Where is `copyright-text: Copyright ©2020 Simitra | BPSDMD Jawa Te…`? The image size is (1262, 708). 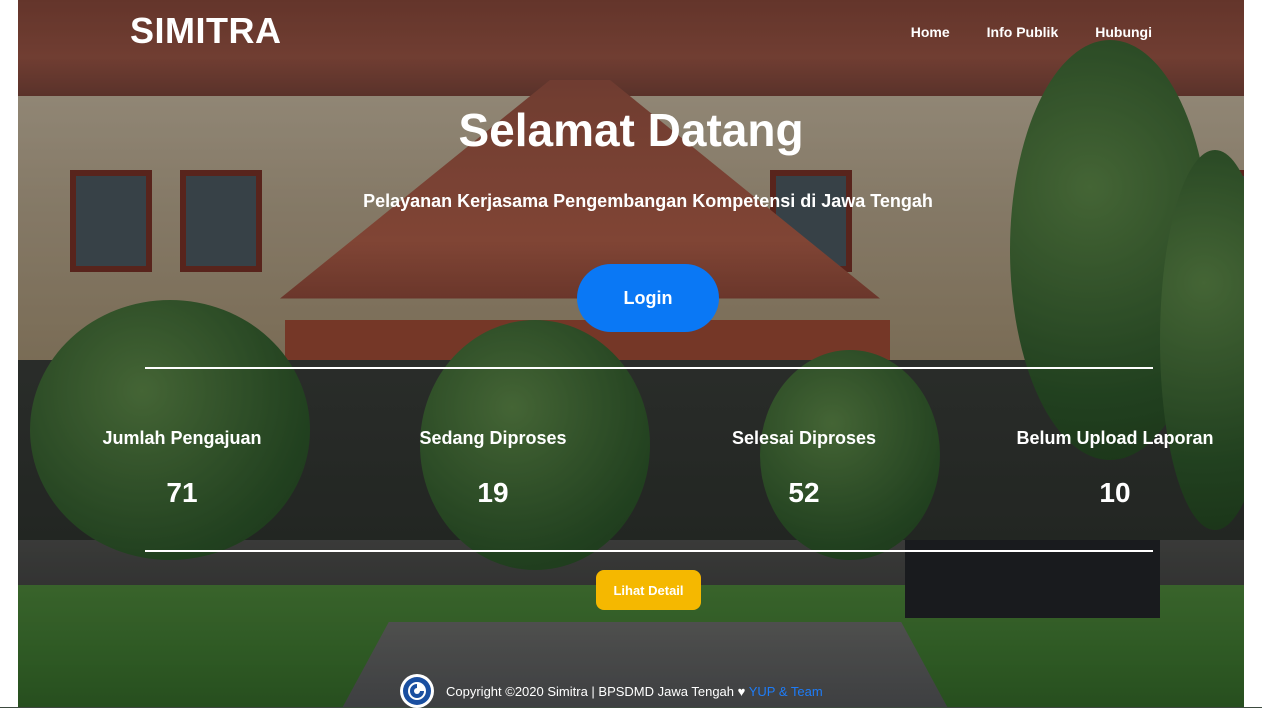
copyright-text: Copyright ©2020 Simitra | BPSDMD Jawa Te… is located at coordinates (596, 691).